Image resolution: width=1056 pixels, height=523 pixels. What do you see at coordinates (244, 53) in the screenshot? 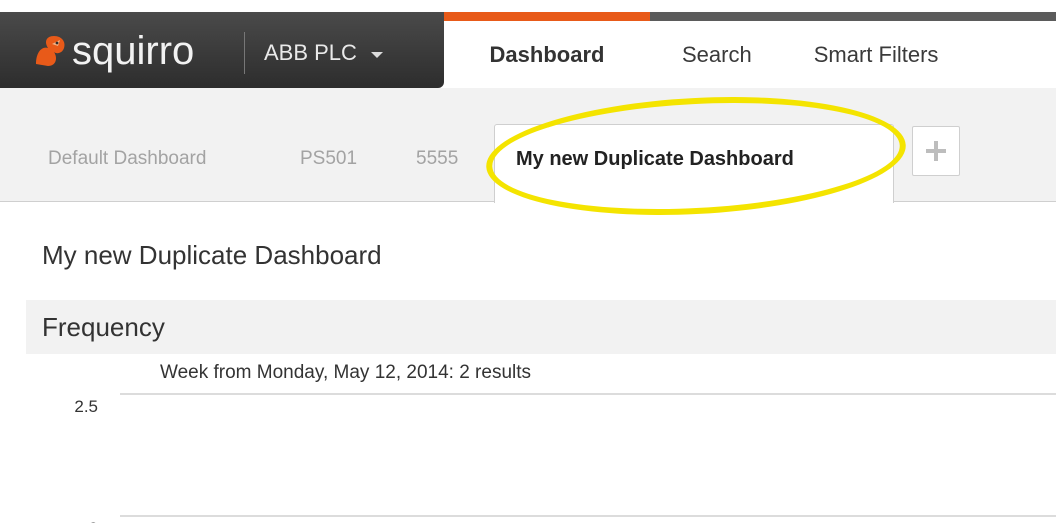
I see `brand-divider` at bounding box center [244, 53].